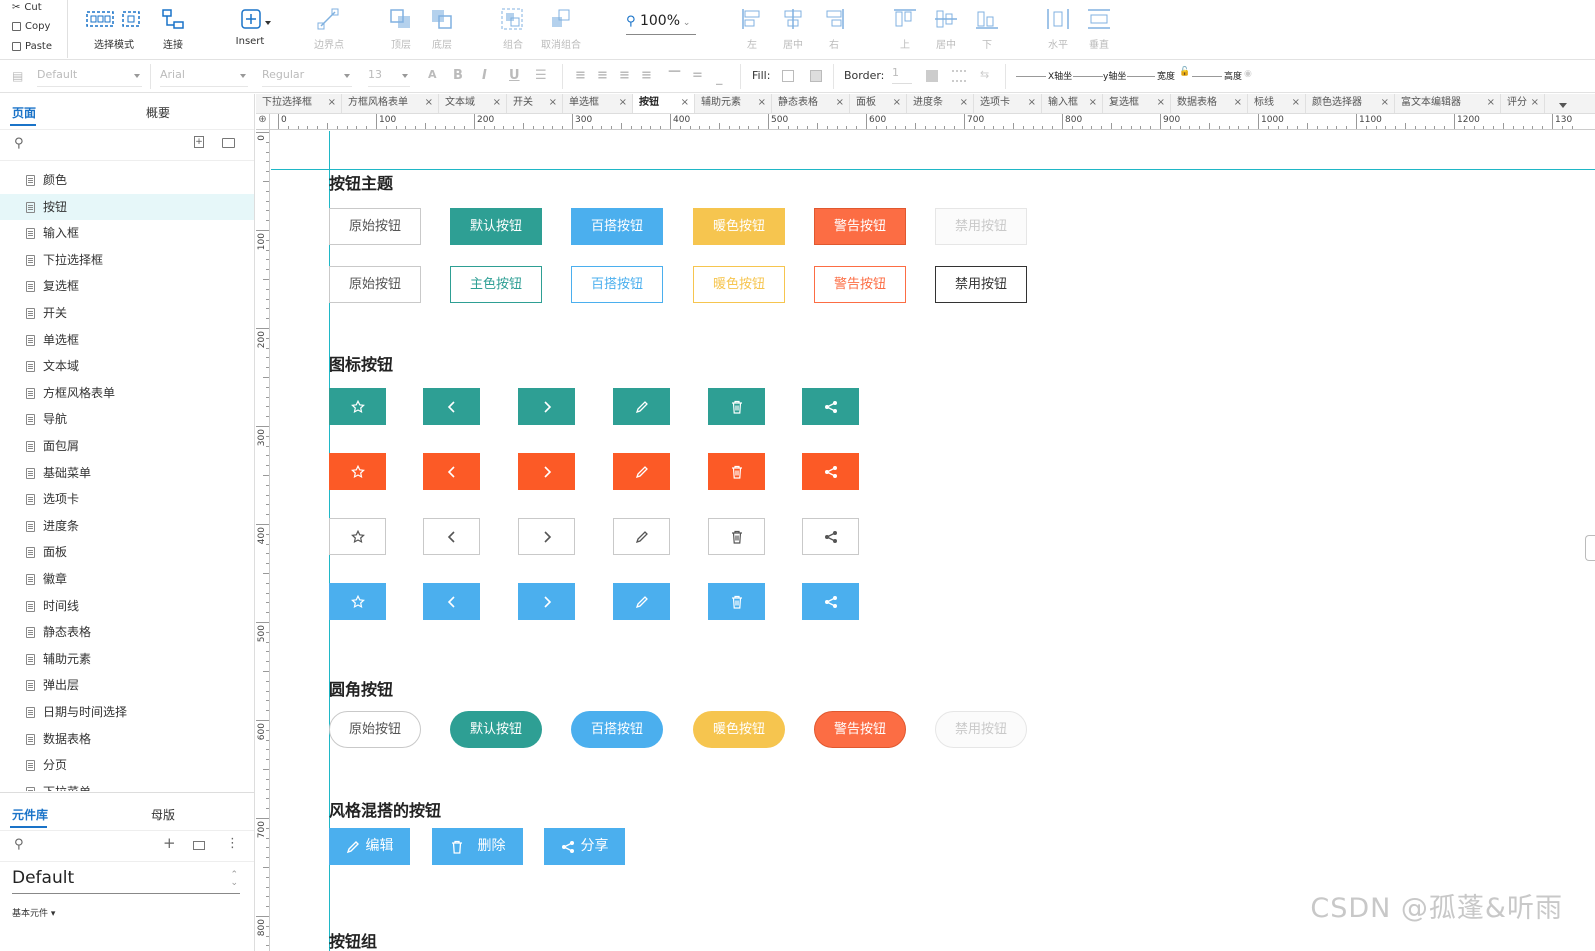  I want to click on doc-tab: 文本域 ×, so click(473, 103).